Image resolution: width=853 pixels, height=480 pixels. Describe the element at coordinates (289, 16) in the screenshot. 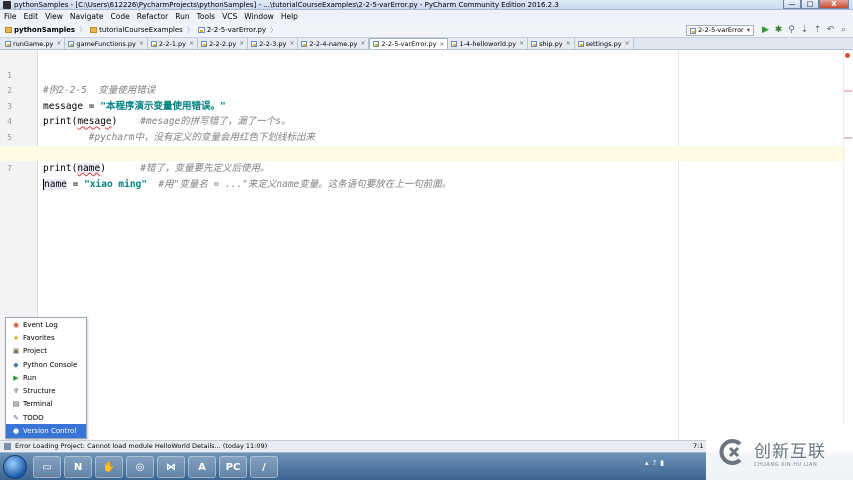

I see `menu-item-help: Help` at that location.